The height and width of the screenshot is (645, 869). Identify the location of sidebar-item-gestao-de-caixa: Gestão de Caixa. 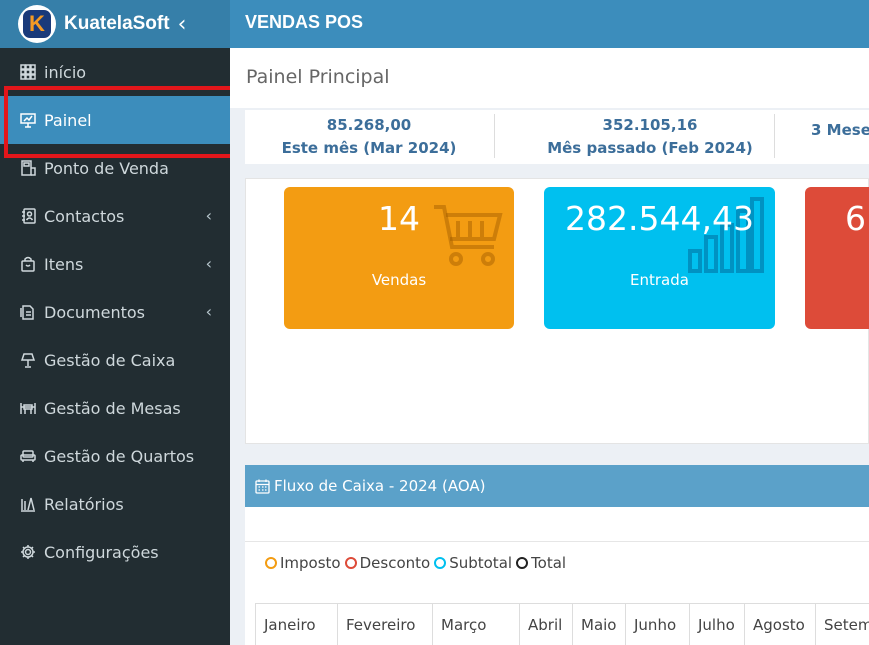
(115, 360).